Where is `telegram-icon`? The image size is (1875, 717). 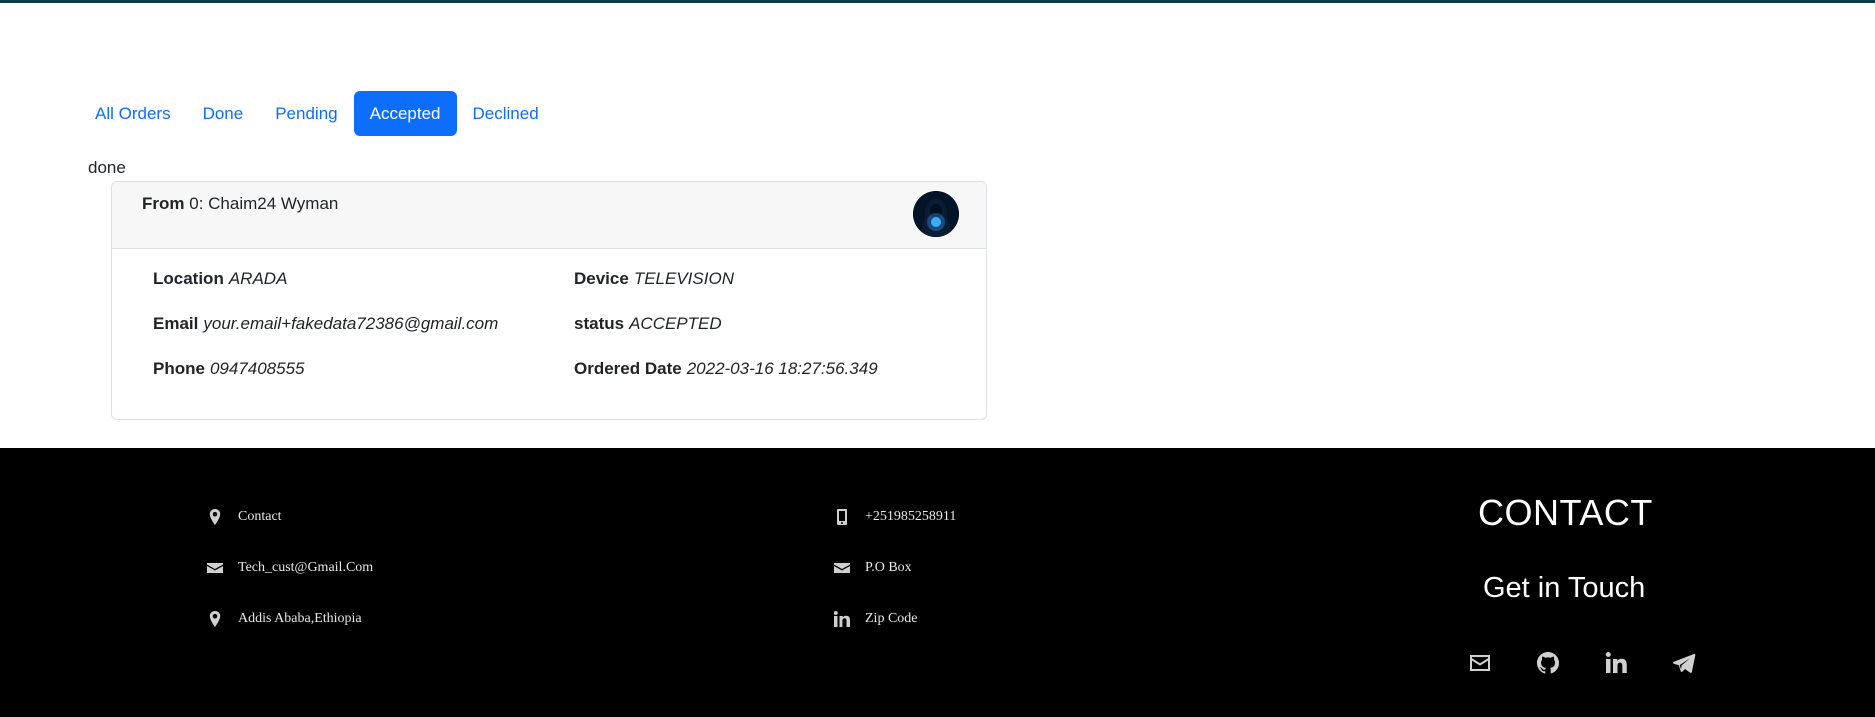
telegram-icon is located at coordinates (1684, 663).